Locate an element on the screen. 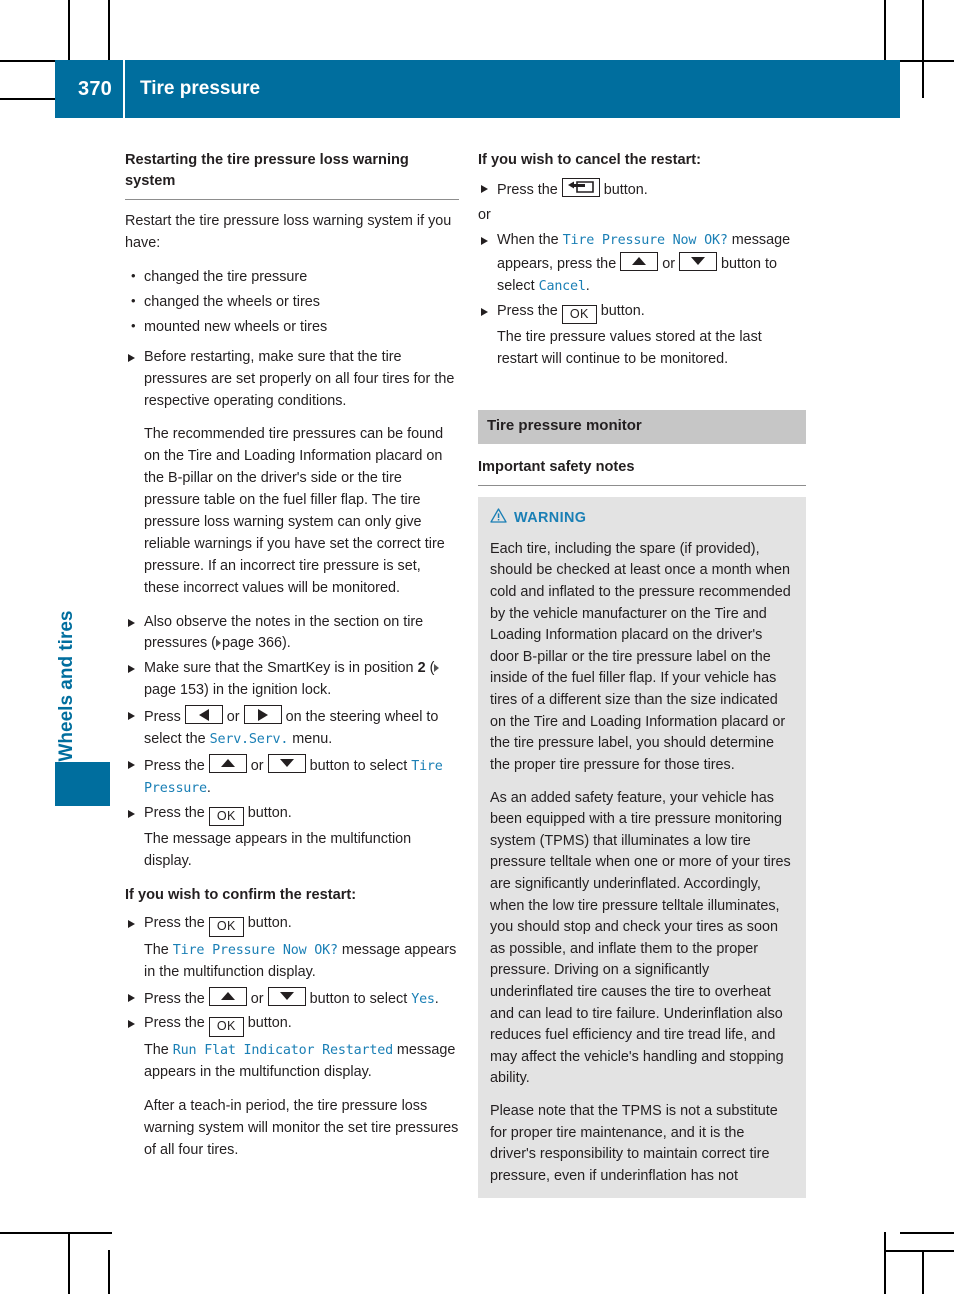  subheading-important-safety-notes: Important safety notes is located at coordinates (556, 466).